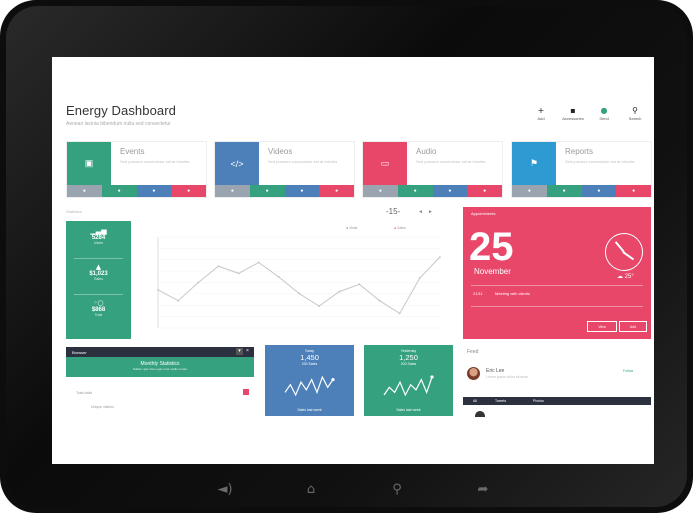 The image size is (693, 513). I want to click on spark-sub: 230 Sales, so click(309, 364).